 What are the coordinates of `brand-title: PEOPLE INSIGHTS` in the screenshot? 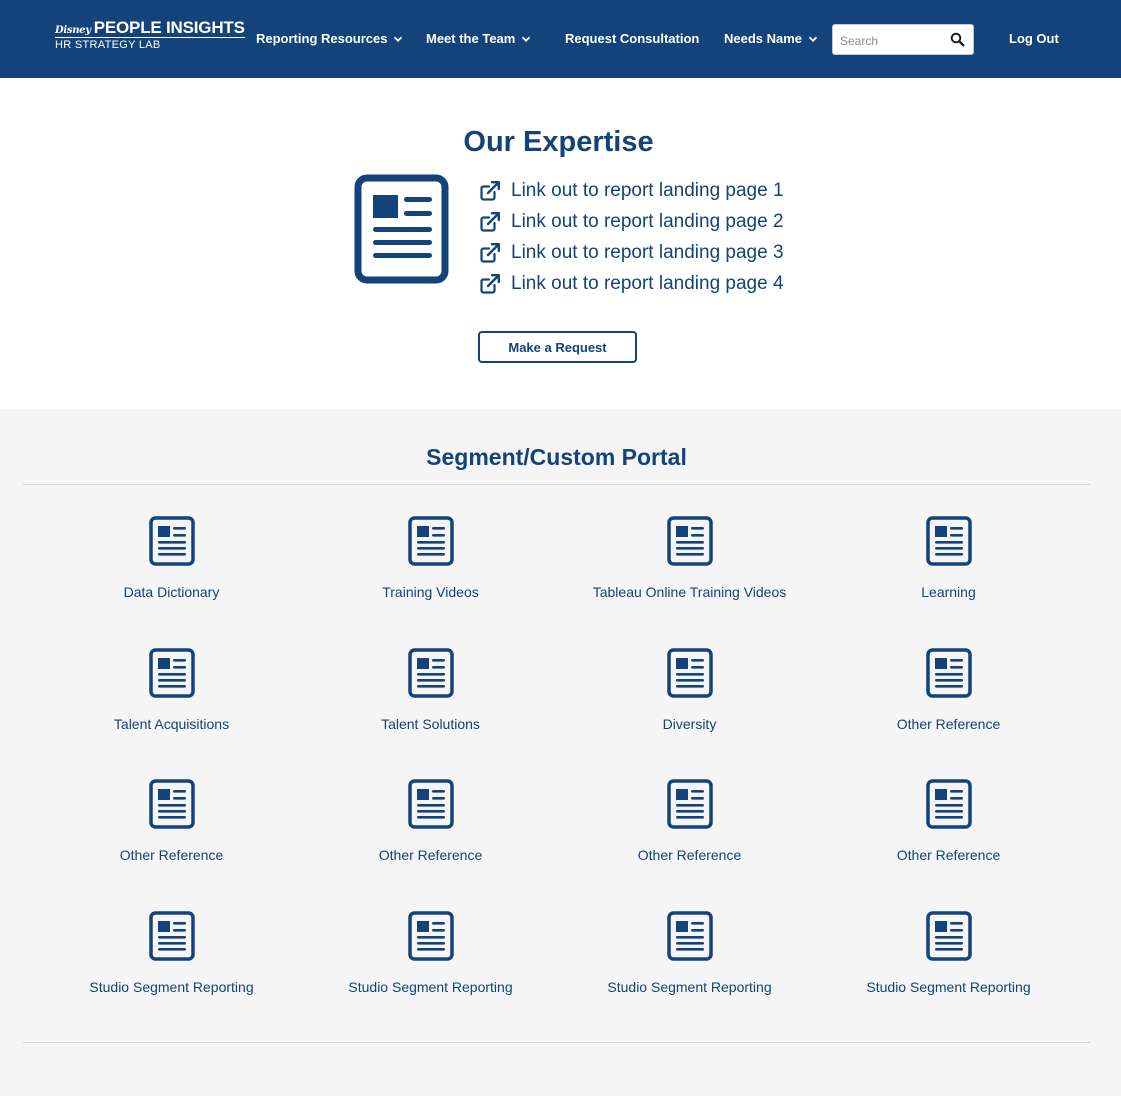 It's located at (169, 27).